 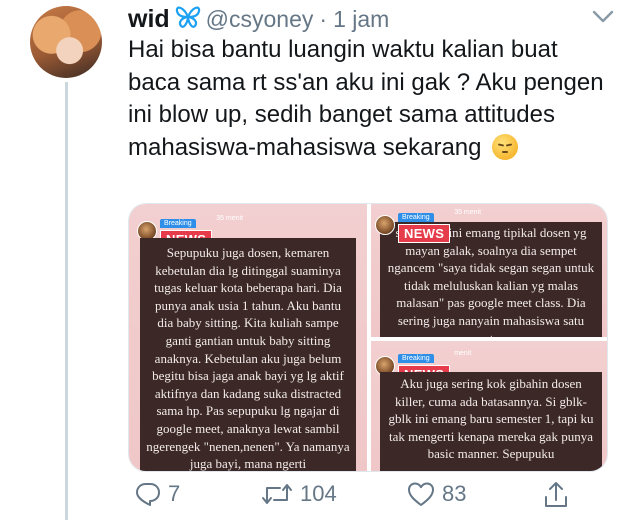 I want to click on tweet-timestamp: 1 jam, so click(x=361, y=19).